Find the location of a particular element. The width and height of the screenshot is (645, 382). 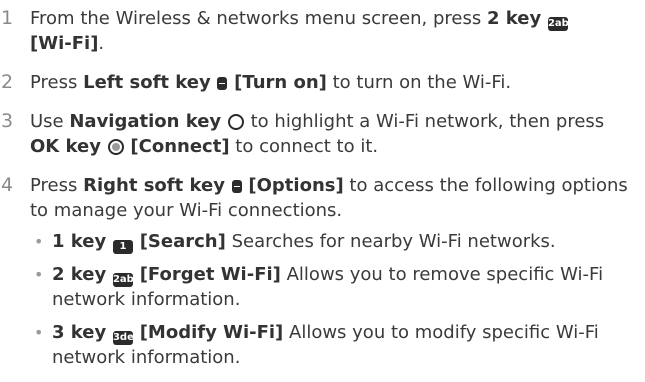

option-name: [Forget Wi-Fi] is located at coordinates (210, 274).